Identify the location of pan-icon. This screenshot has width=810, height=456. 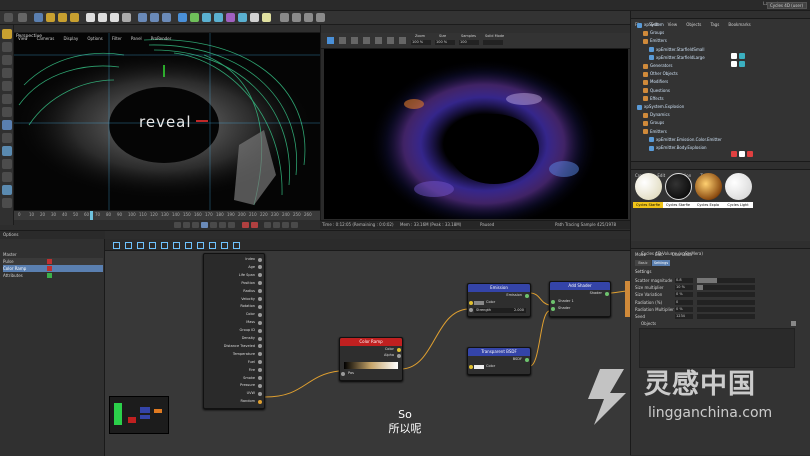
(128, 245).